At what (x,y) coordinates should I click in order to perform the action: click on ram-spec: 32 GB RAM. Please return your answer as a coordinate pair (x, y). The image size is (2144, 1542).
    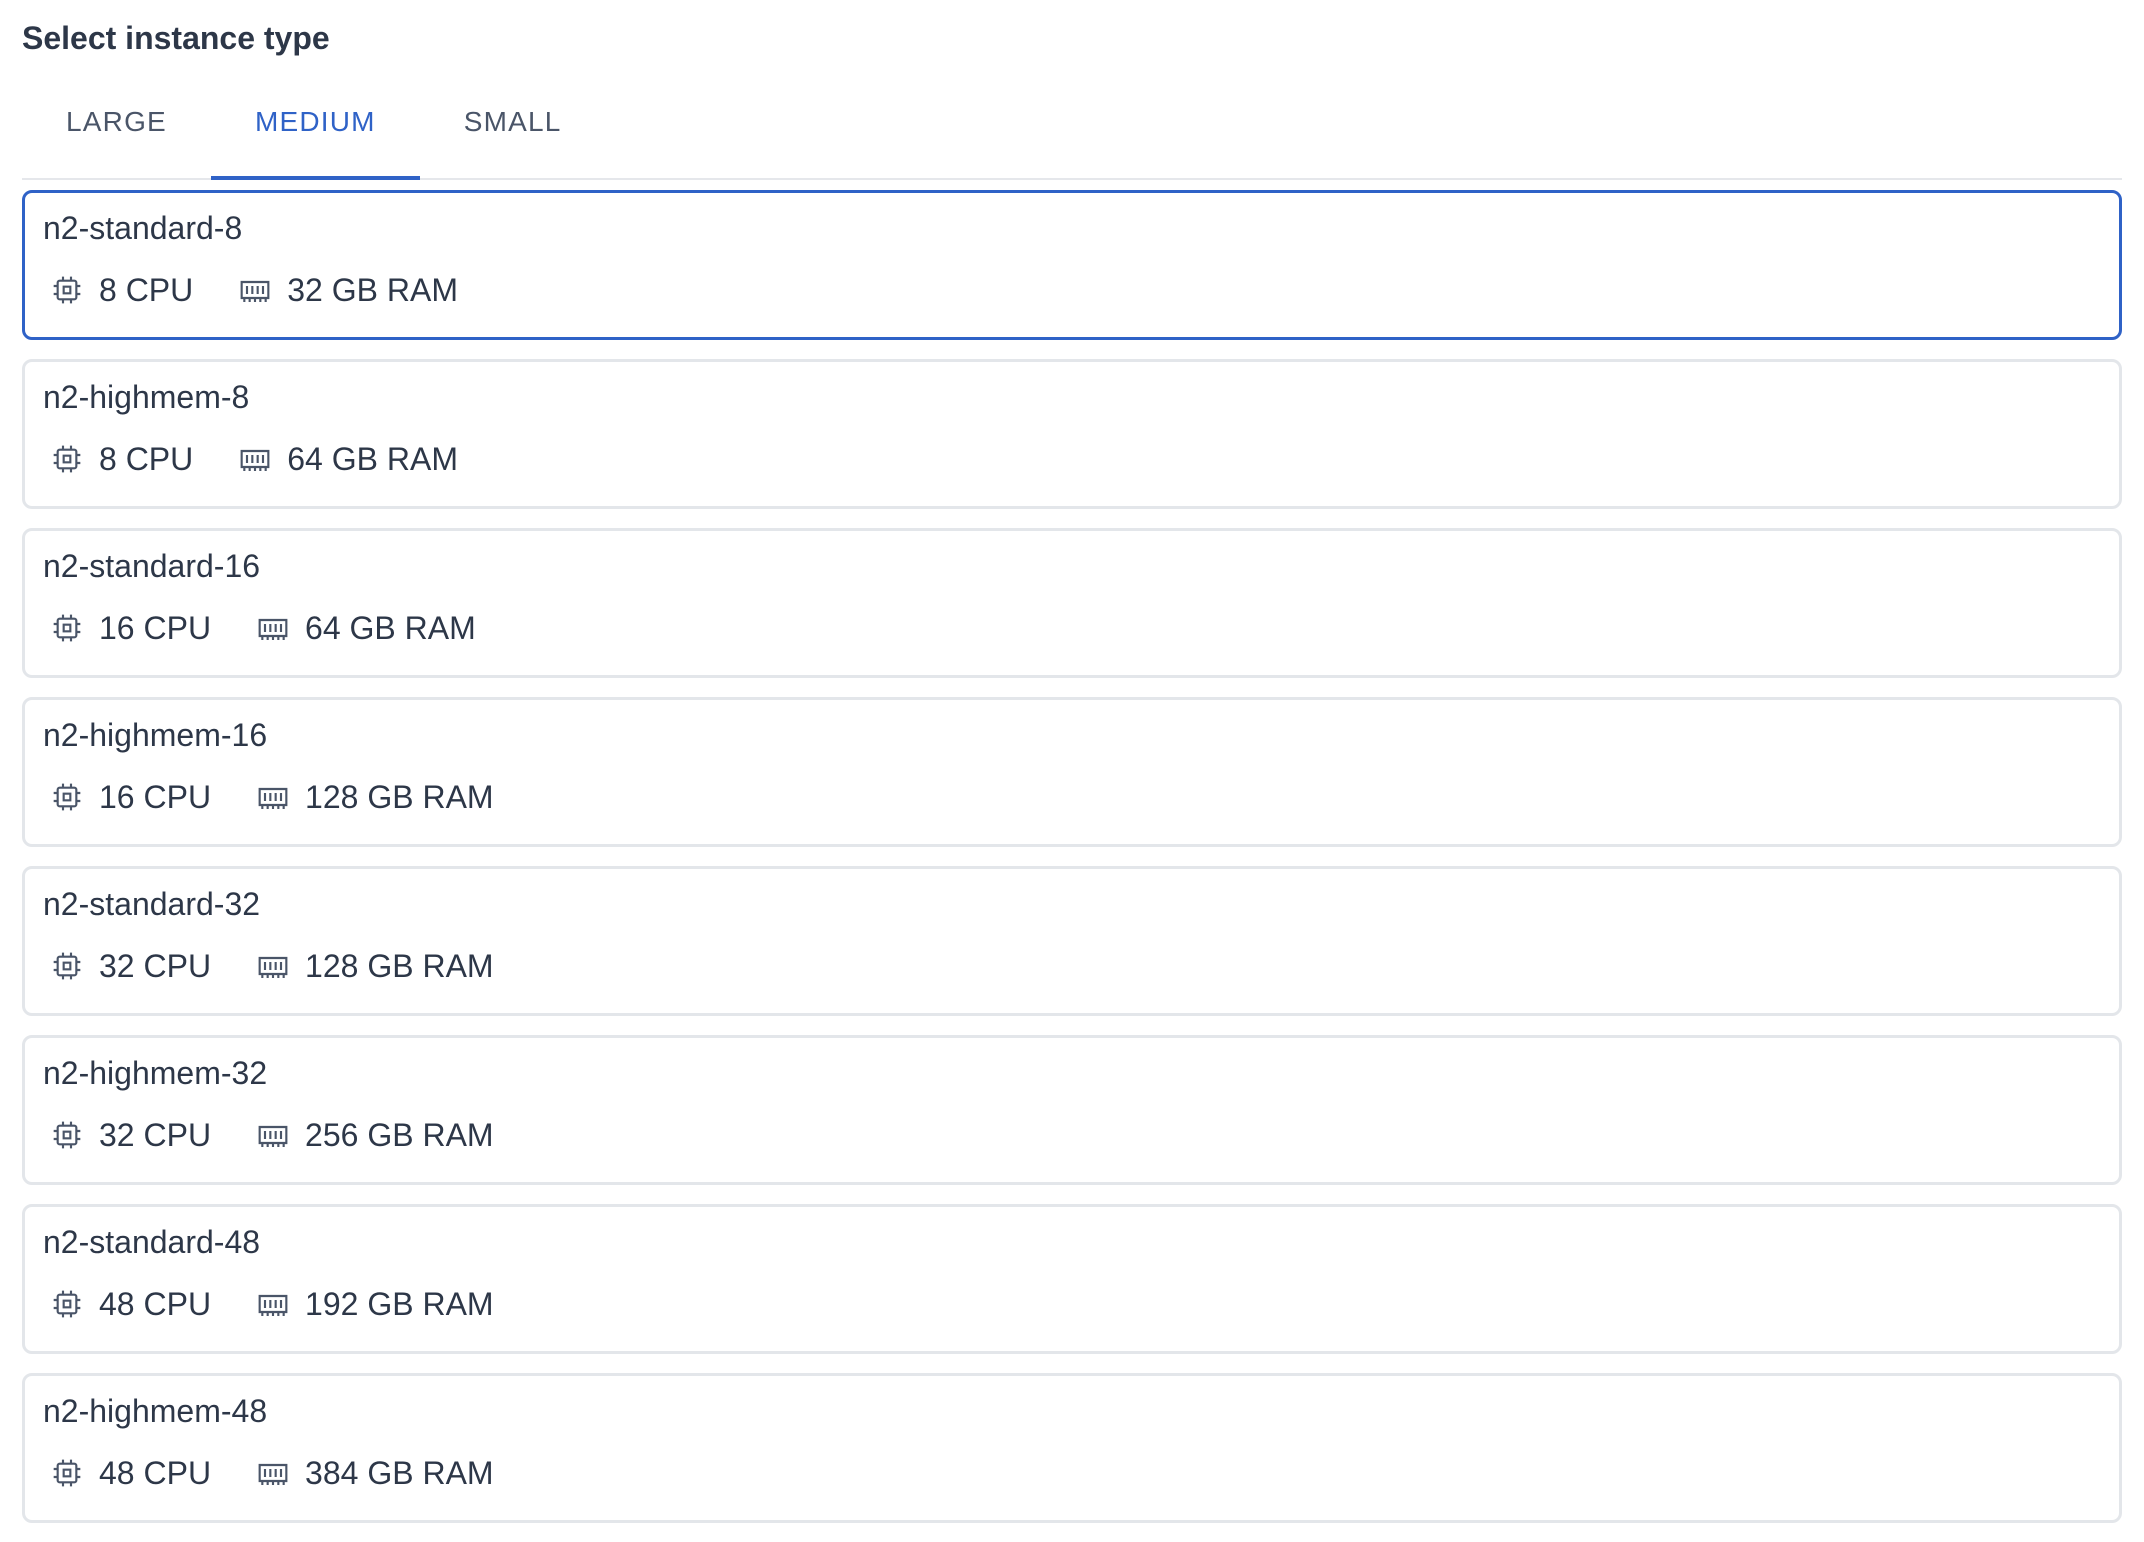
    Looking at the image, I should click on (344, 290).